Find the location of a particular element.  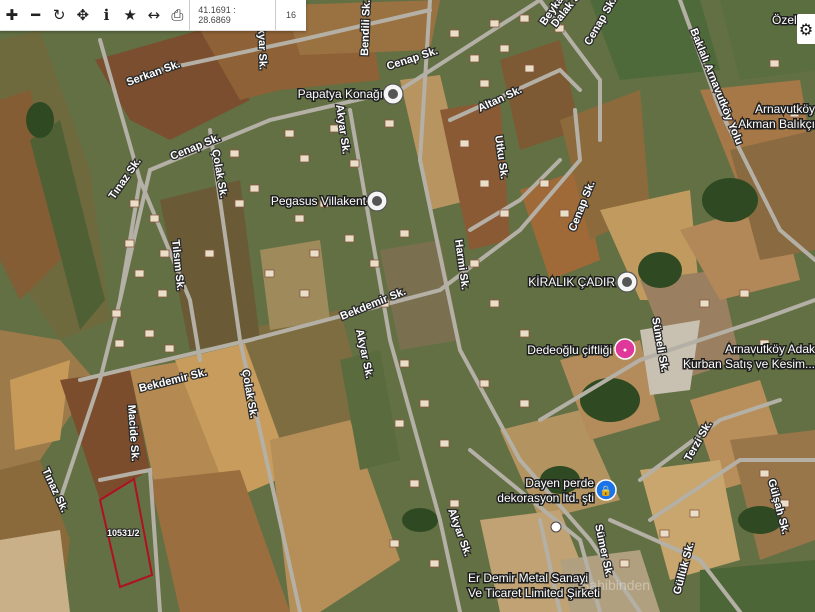

refresh-button: ↻ is located at coordinates (59, 15).